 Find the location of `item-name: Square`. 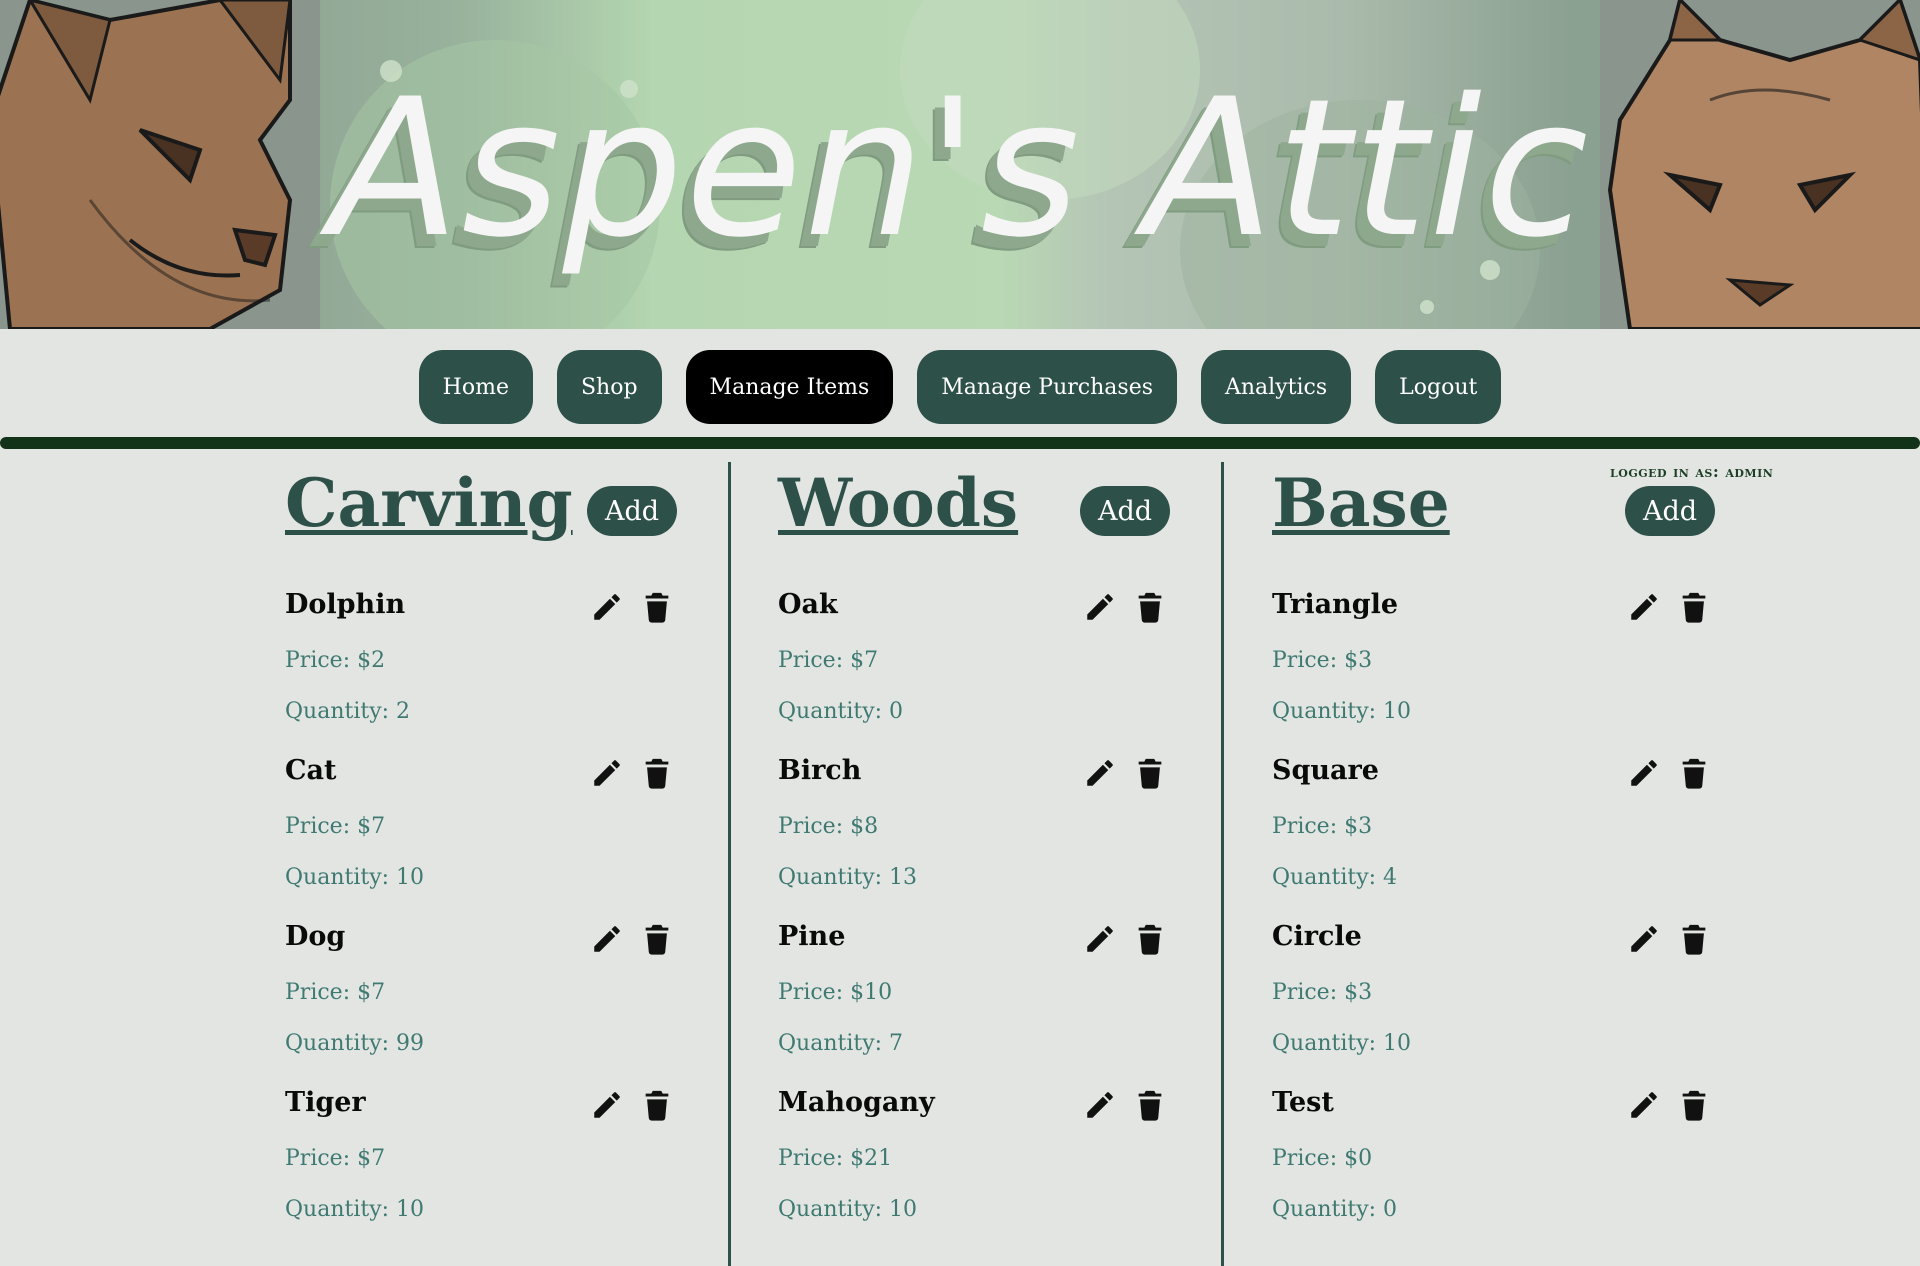

item-name: Square is located at coordinates (1325, 770).